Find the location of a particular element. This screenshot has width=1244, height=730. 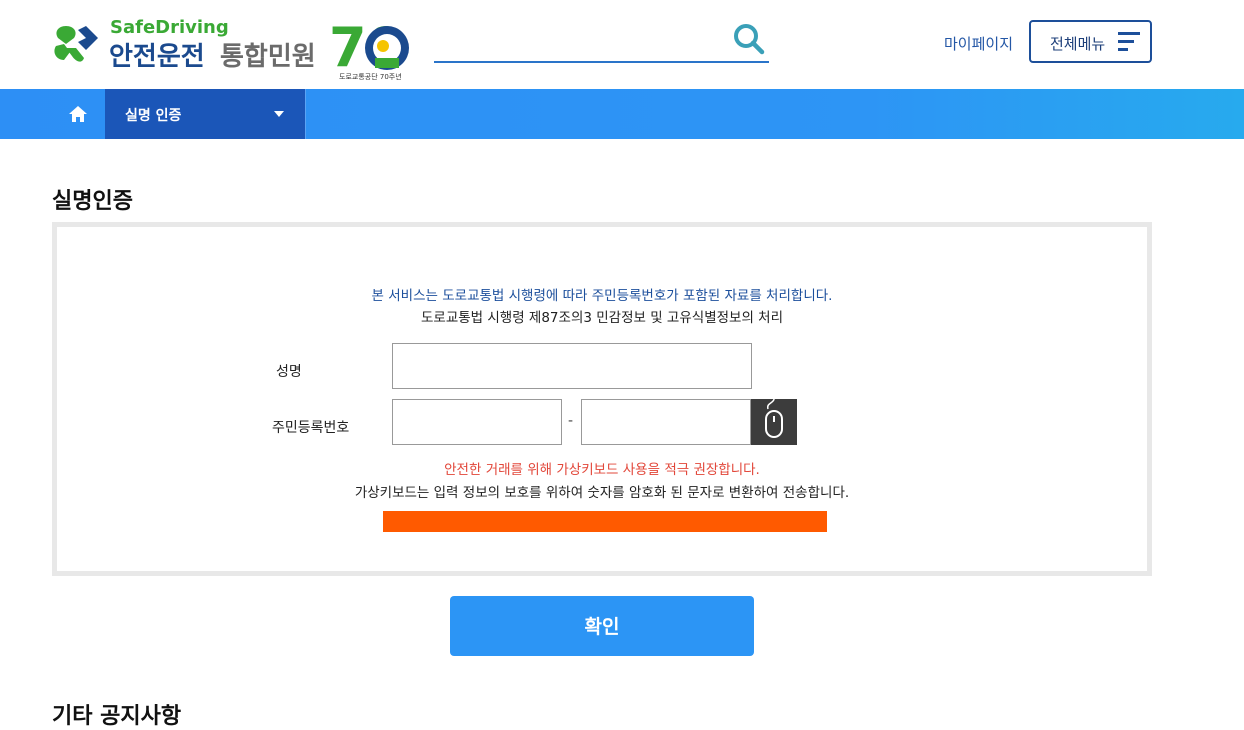

confirm-label: 확인 is located at coordinates (602, 627).